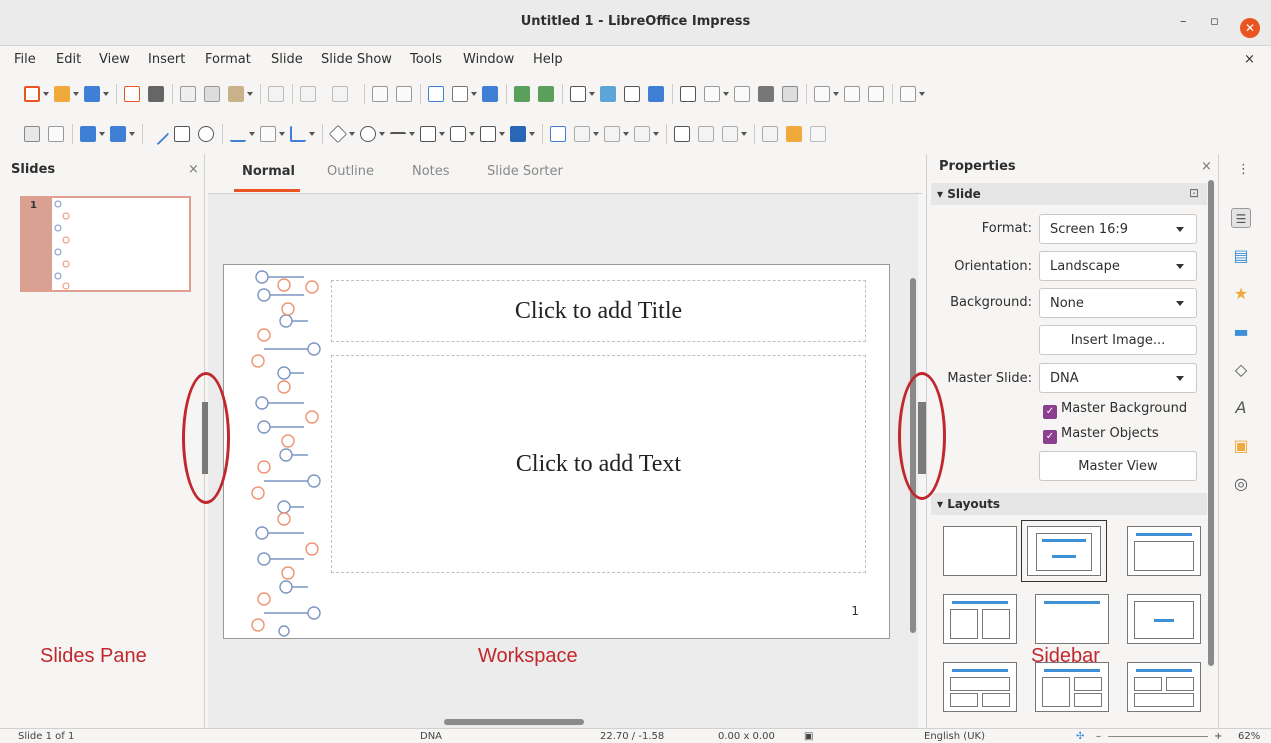  I want to click on block-arrows-icon, so click(398, 140).